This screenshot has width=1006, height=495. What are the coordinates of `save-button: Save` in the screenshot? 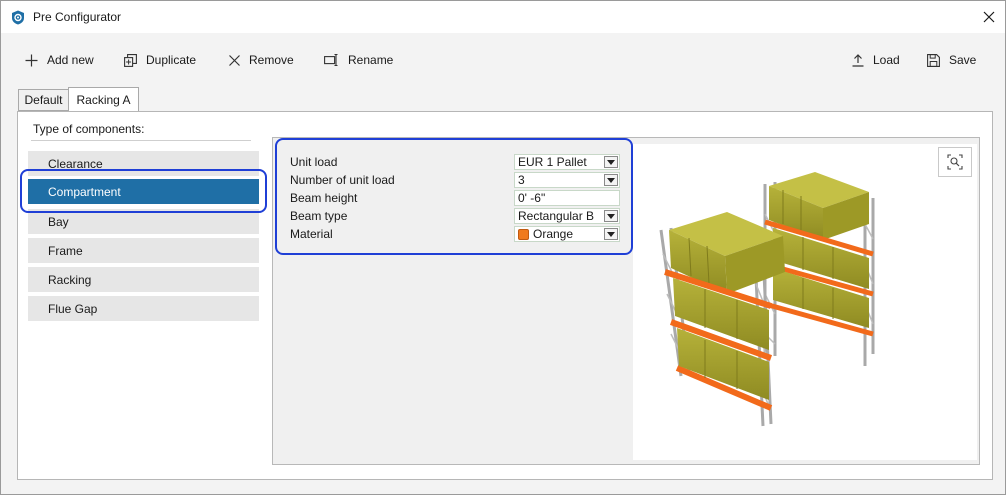 It's located at (951, 60).